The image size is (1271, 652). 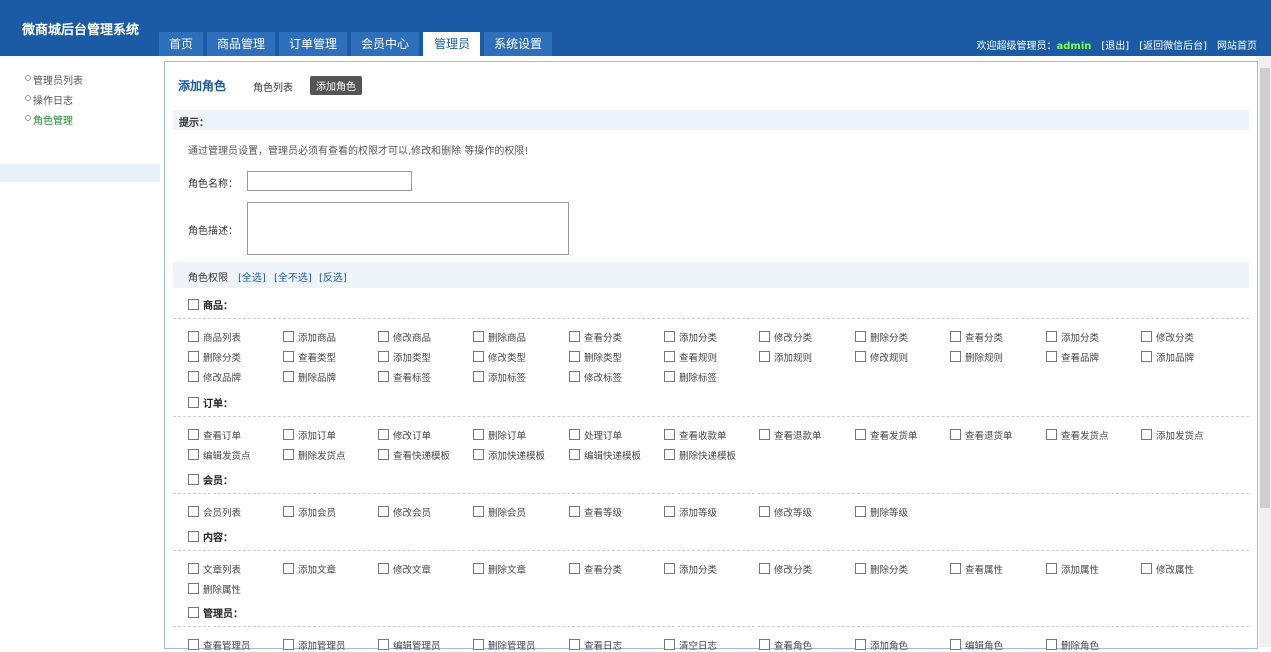 I want to click on permission-checkbox: 修改订单, so click(x=404, y=435).